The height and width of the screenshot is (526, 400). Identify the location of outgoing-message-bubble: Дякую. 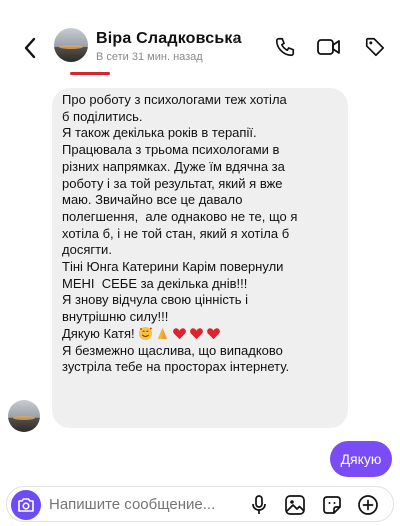
(361, 459).